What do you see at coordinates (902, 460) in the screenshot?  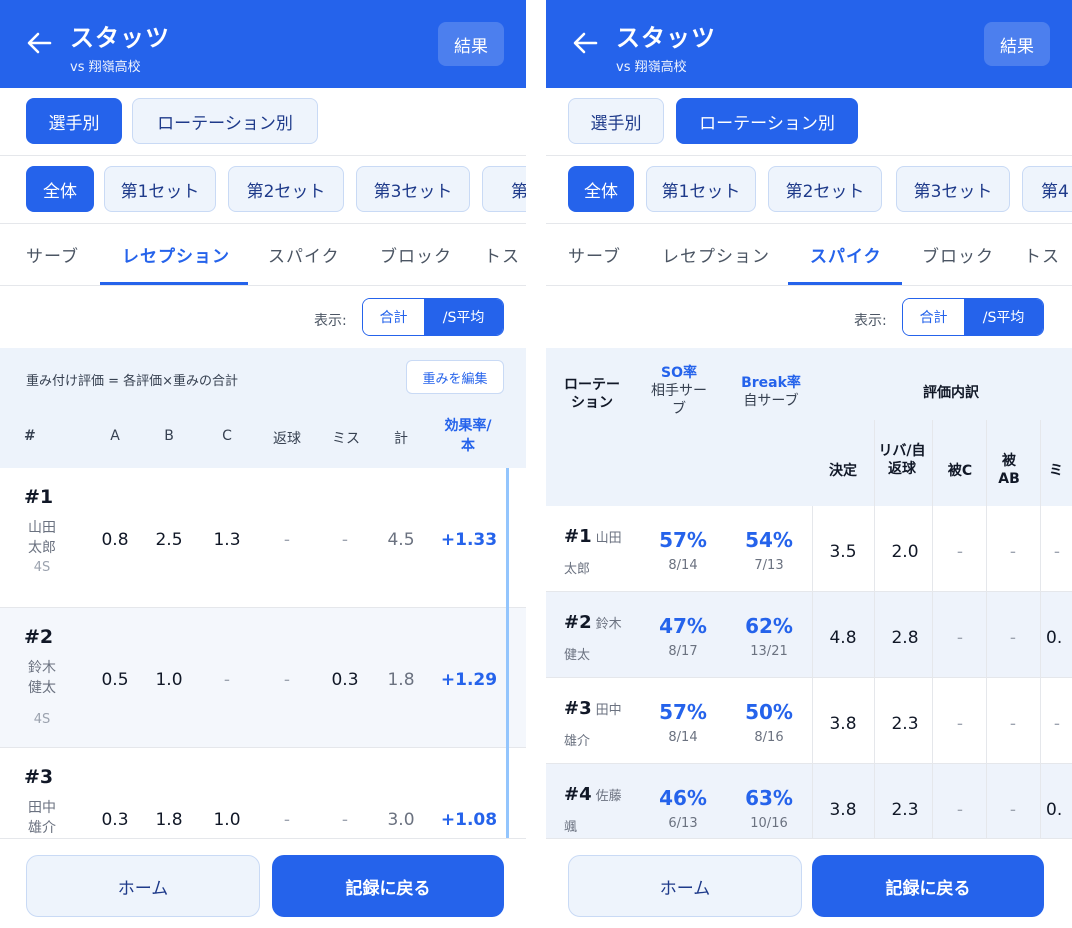 I see `col-header-rebound: リバ/自返球` at bounding box center [902, 460].